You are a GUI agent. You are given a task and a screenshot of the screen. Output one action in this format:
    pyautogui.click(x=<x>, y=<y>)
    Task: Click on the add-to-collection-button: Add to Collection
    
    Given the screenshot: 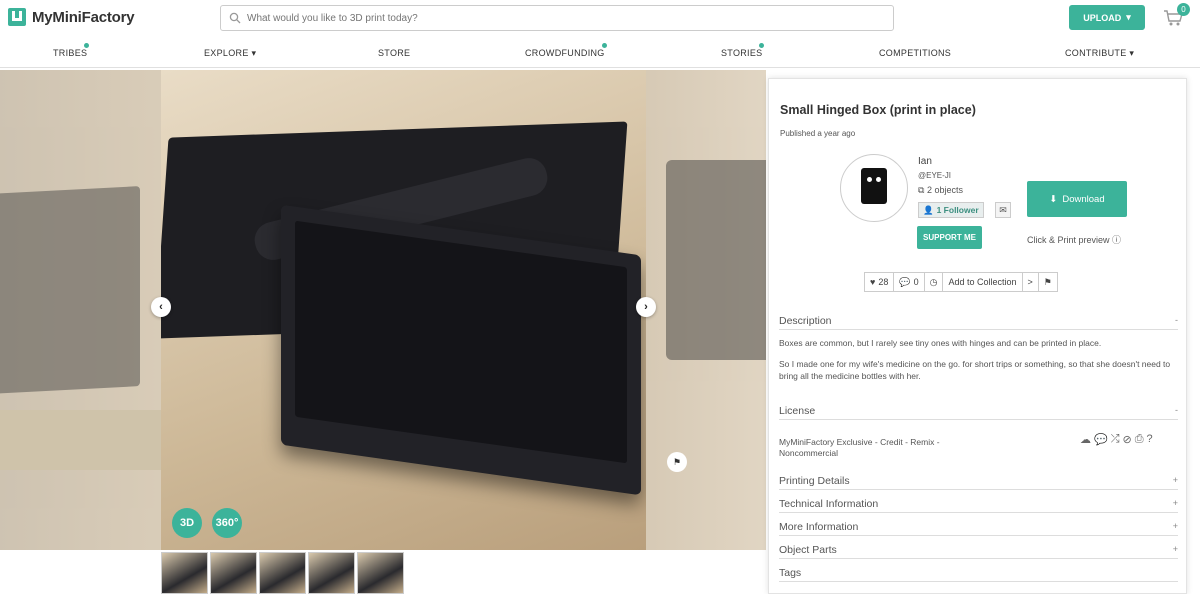 What is the action you would take?
    pyautogui.click(x=983, y=282)
    